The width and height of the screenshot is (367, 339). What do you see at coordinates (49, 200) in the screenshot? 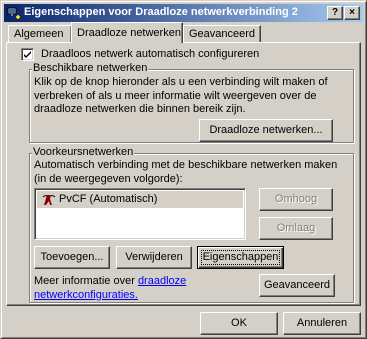
I see `wireless-network-icon` at bounding box center [49, 200].